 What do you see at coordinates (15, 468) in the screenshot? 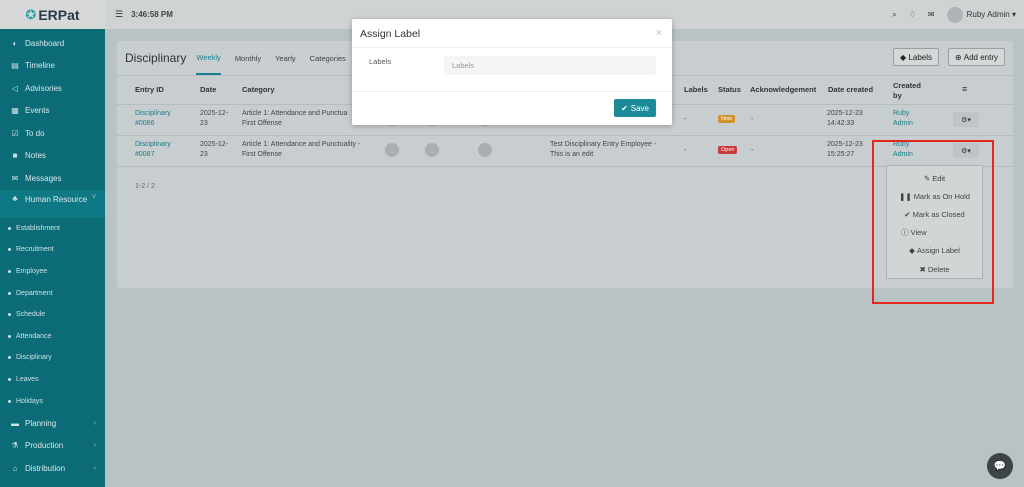
I see `bank-icon: ⌂` at bounding box center [15, 468].